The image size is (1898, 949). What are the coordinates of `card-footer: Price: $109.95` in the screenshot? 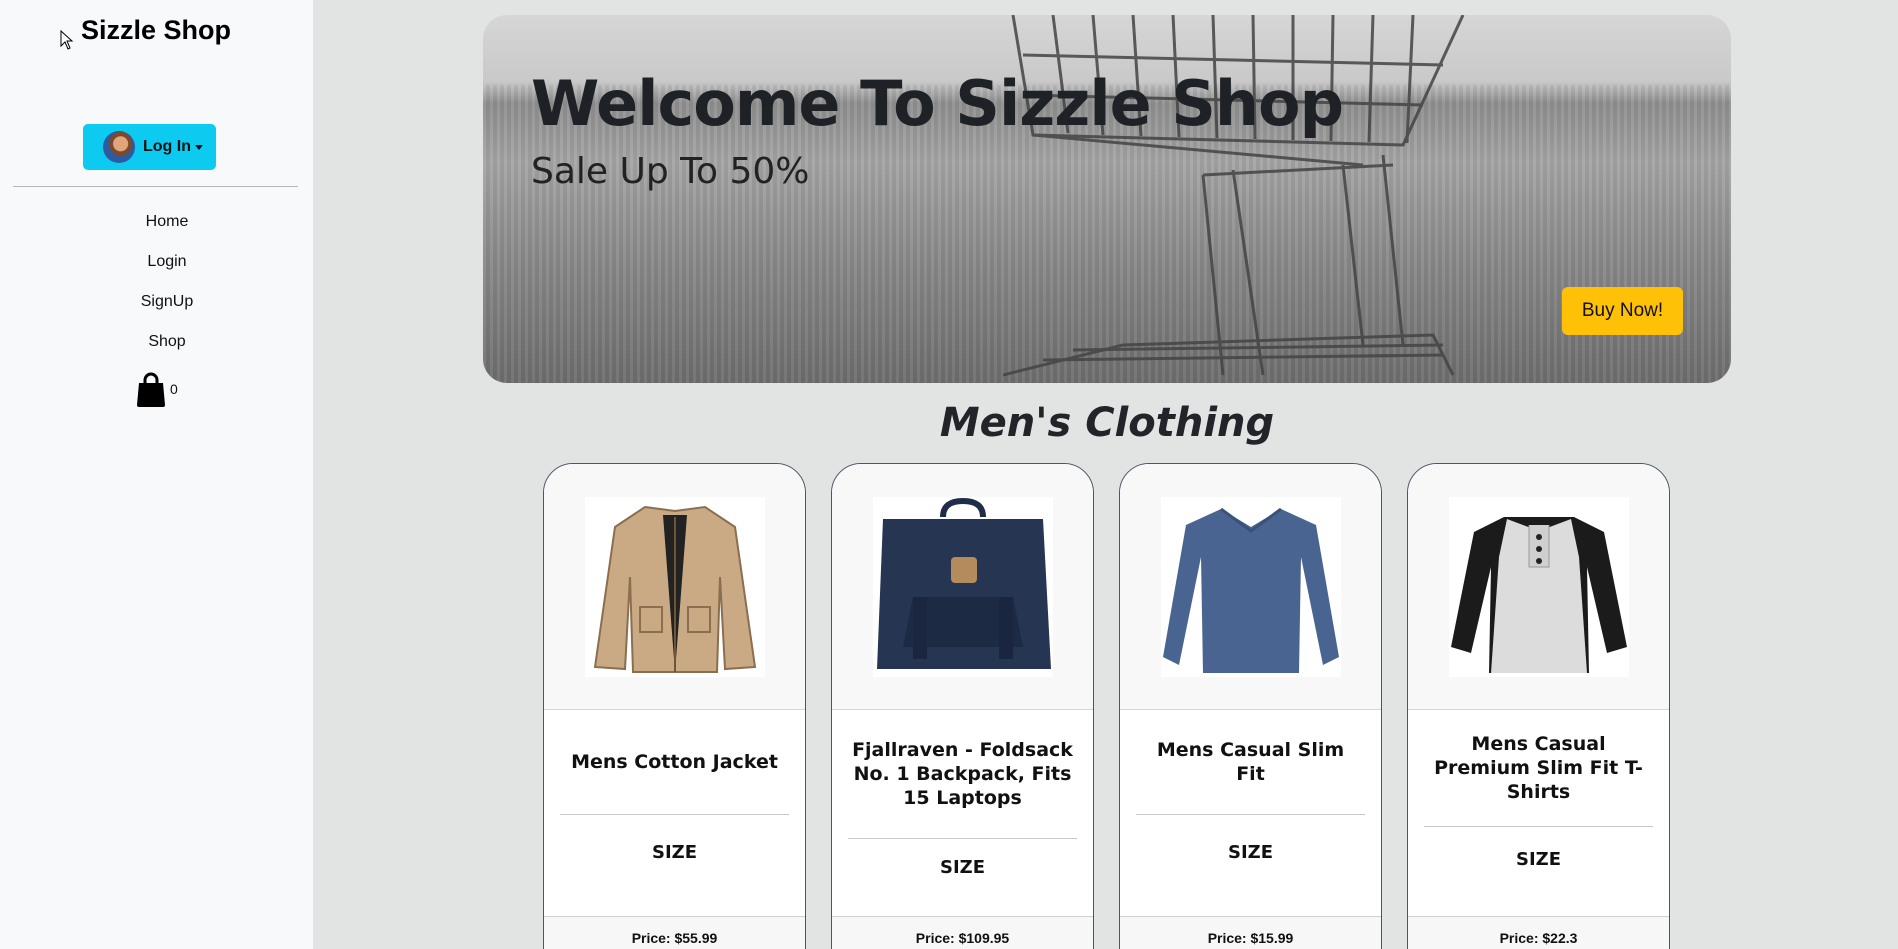 It's located at (962, 932).